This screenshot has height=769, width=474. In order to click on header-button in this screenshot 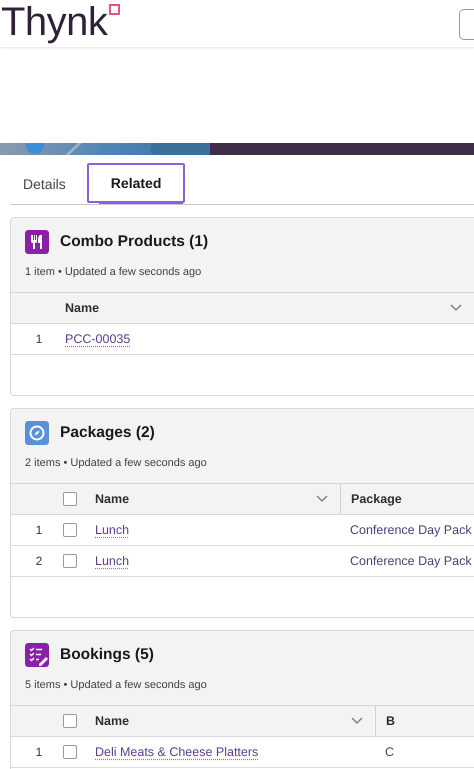, I will do `click(466, 24)`.